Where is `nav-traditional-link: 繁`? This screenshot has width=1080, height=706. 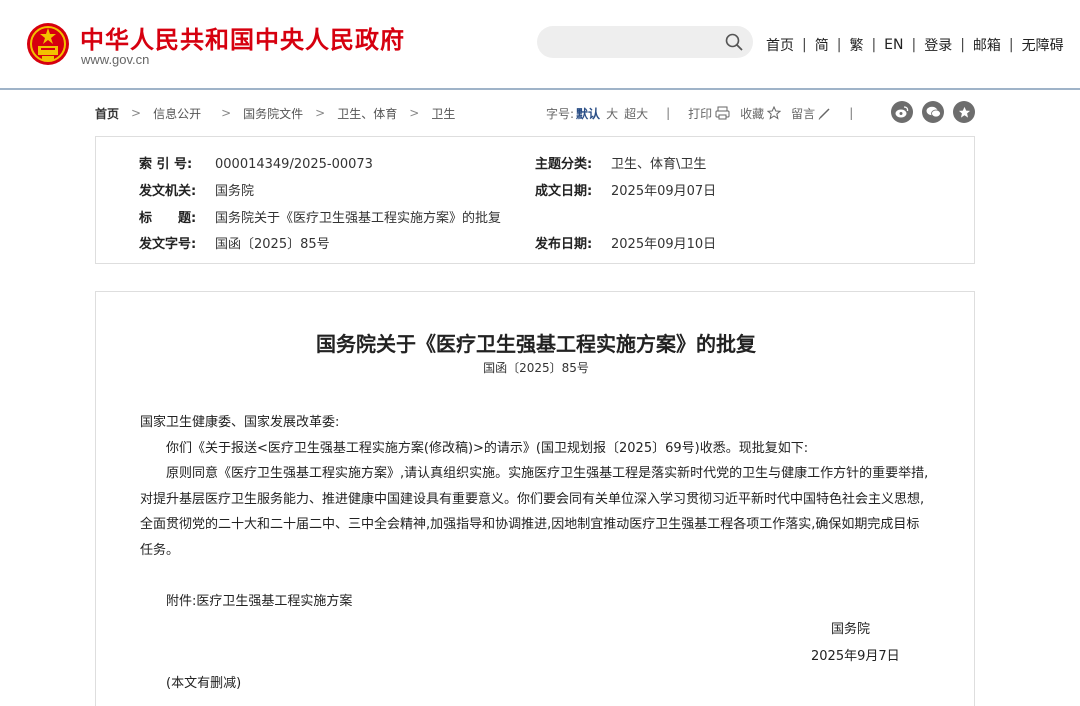 nav-traditional-link: 繁 is located at coordinates (856, 45).